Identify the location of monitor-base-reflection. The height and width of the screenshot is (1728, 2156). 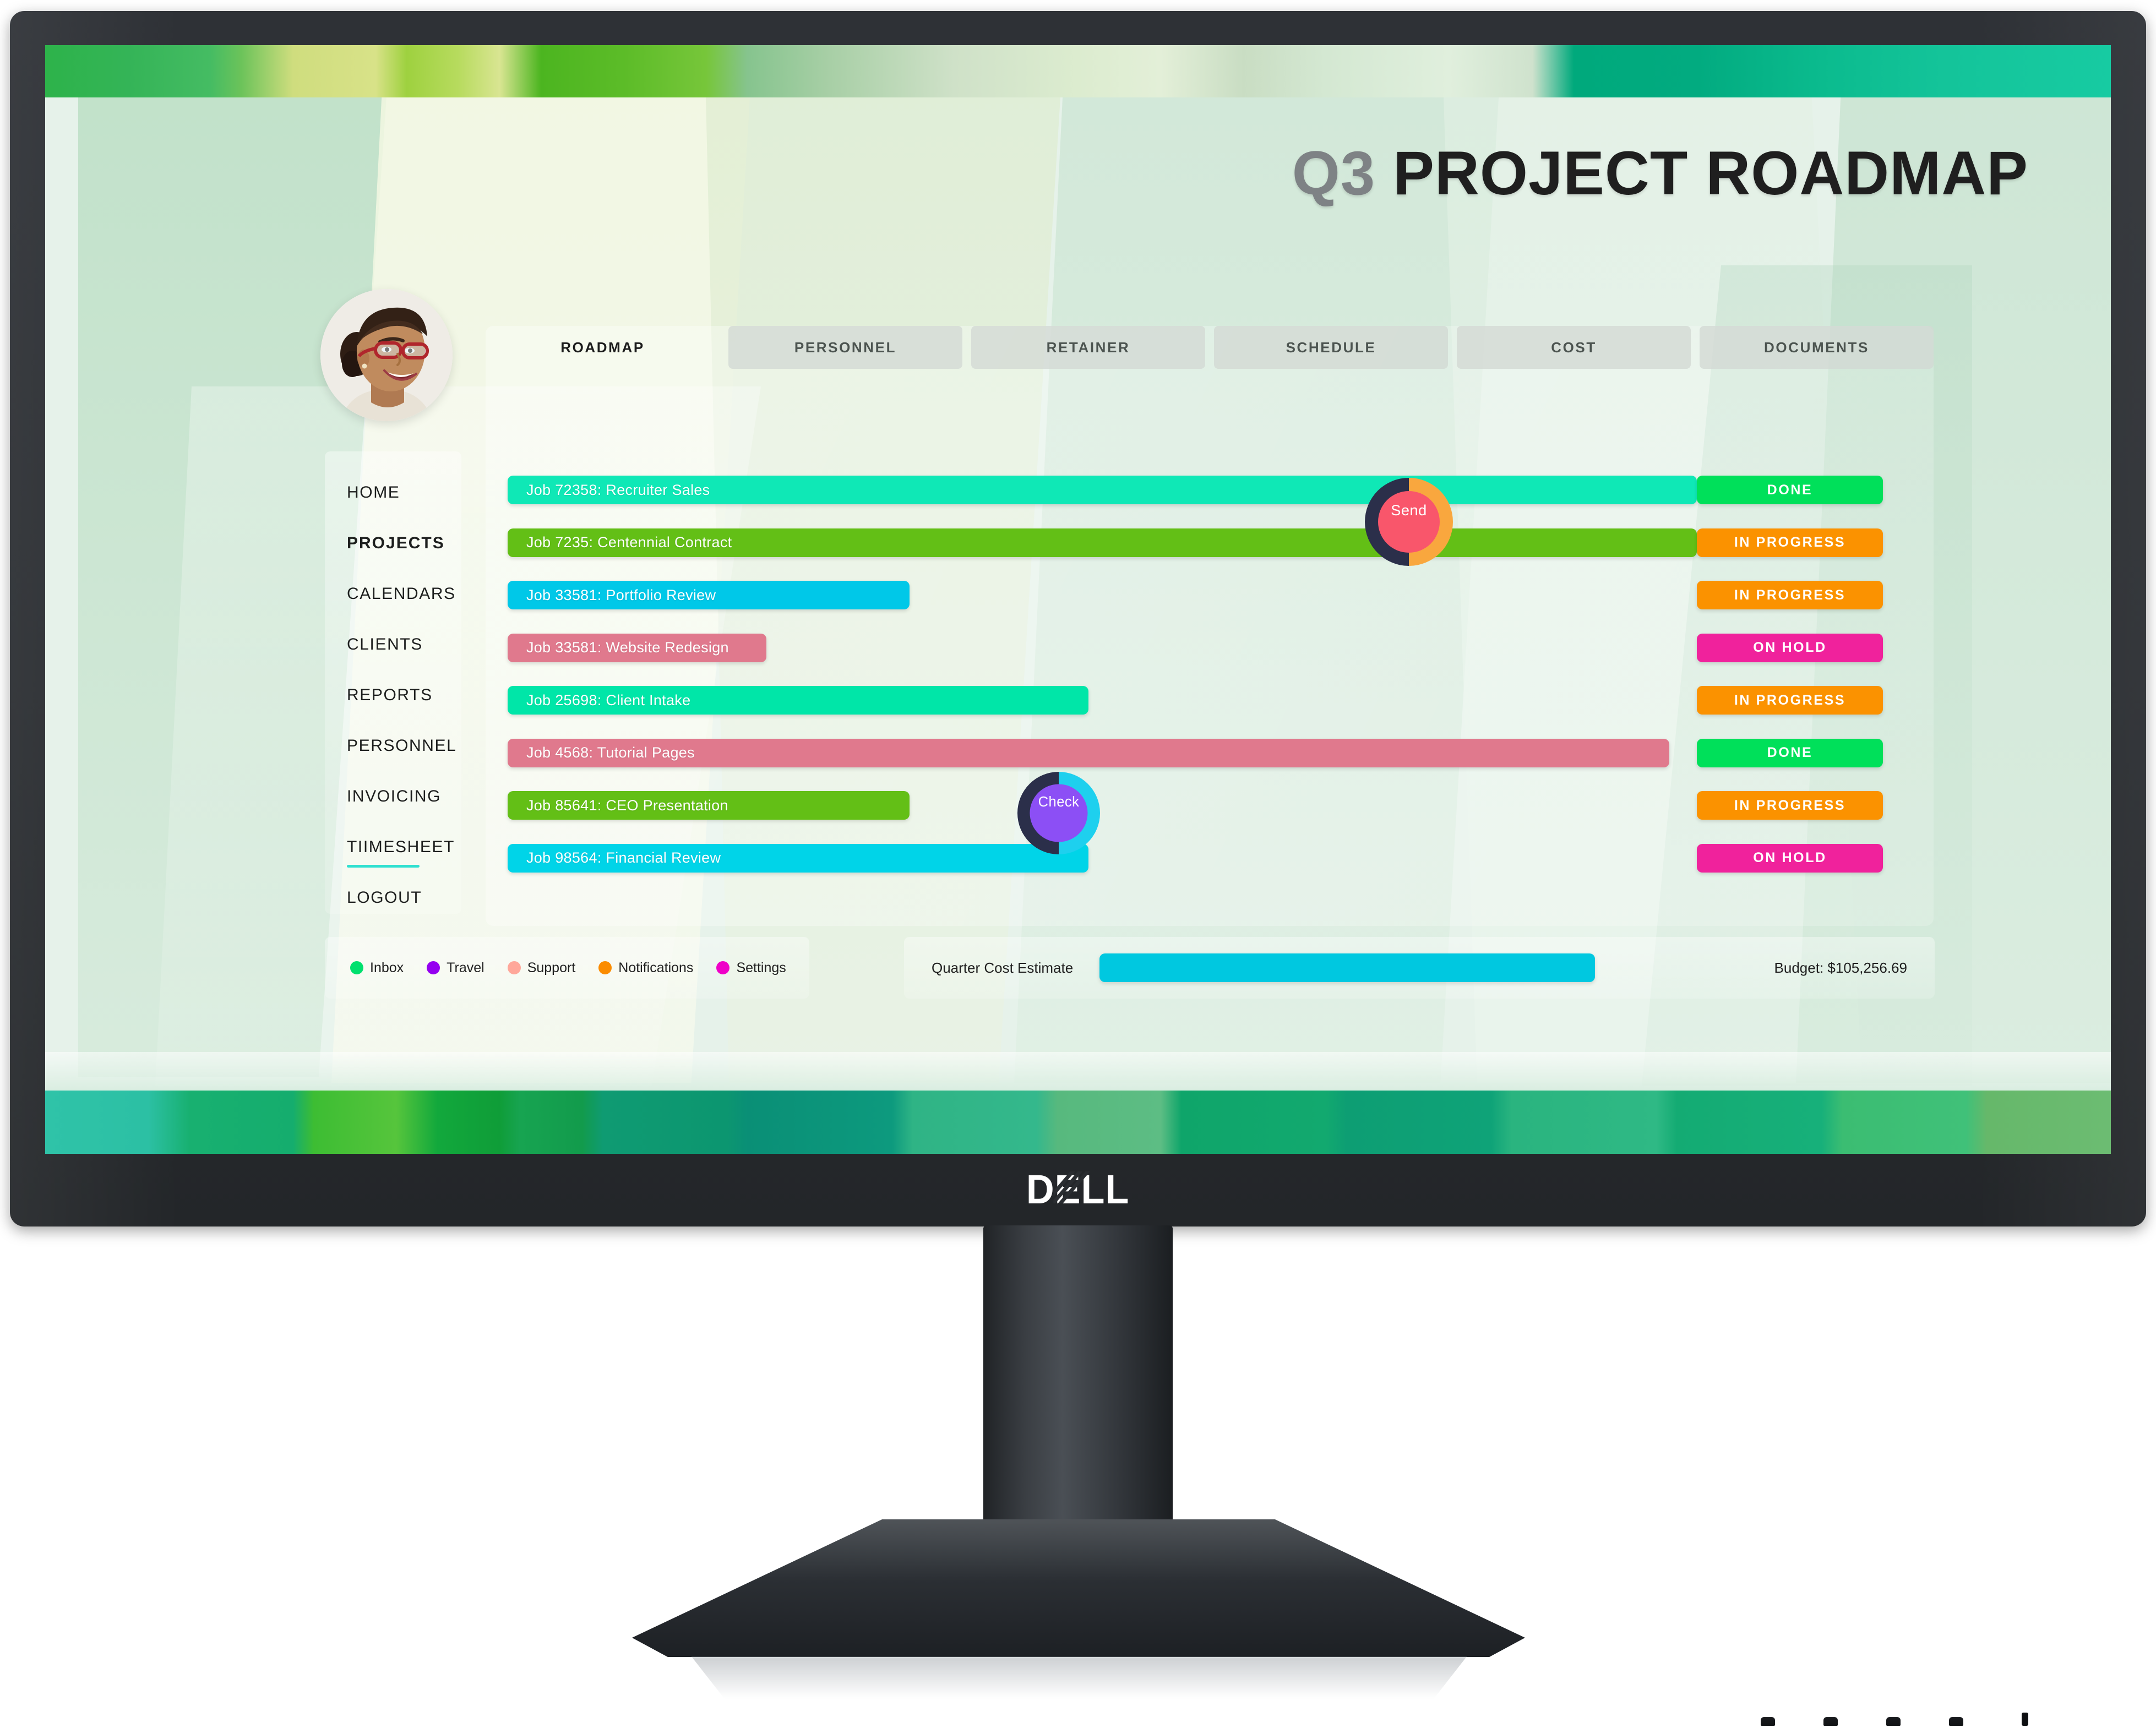
(1079, 1682).